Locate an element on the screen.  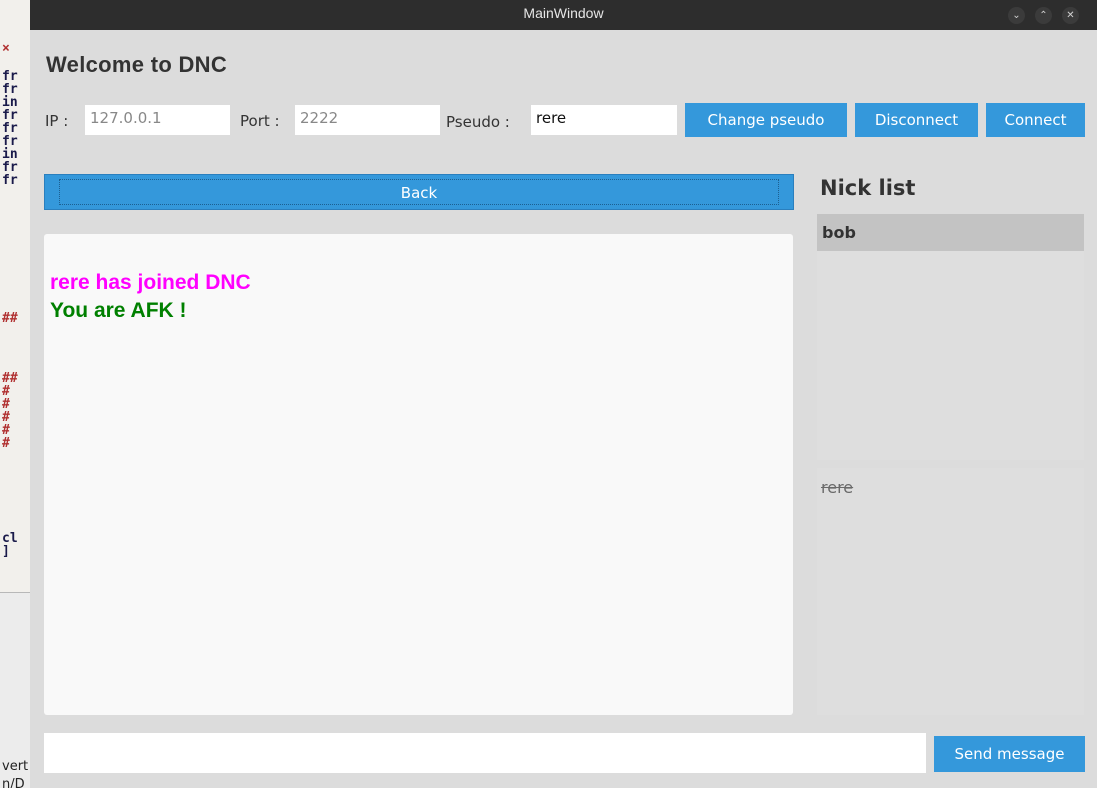
back-button-label: Back is located at coordinates (419, 192).